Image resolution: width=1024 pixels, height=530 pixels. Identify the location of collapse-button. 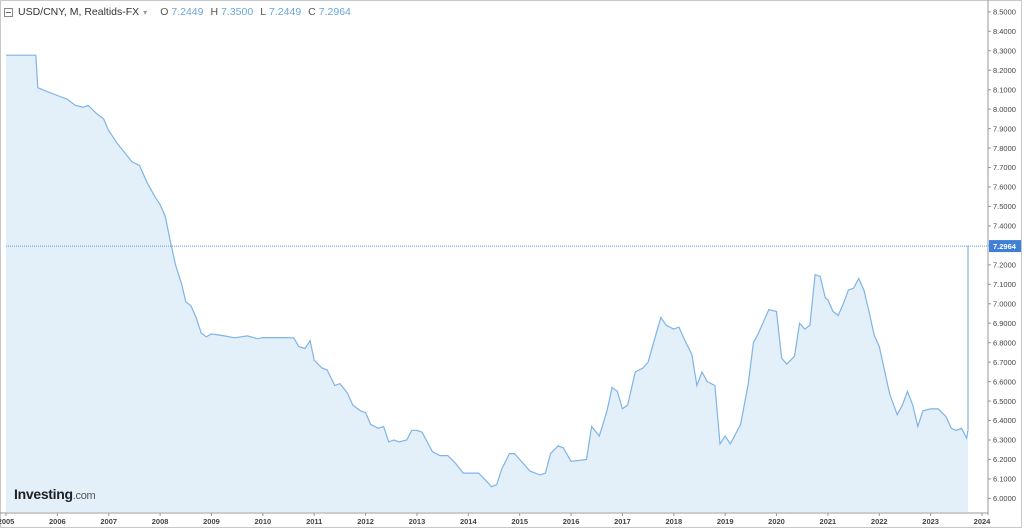
(8, 12).